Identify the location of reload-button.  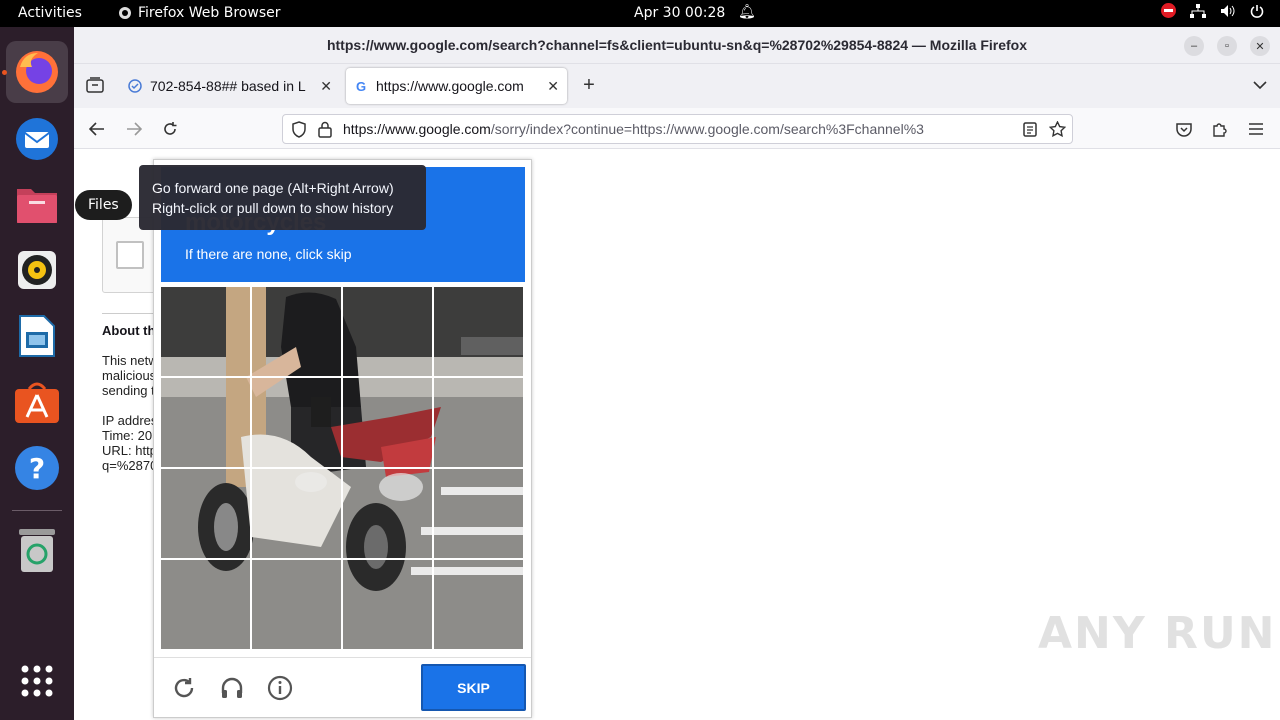
(170, 129).